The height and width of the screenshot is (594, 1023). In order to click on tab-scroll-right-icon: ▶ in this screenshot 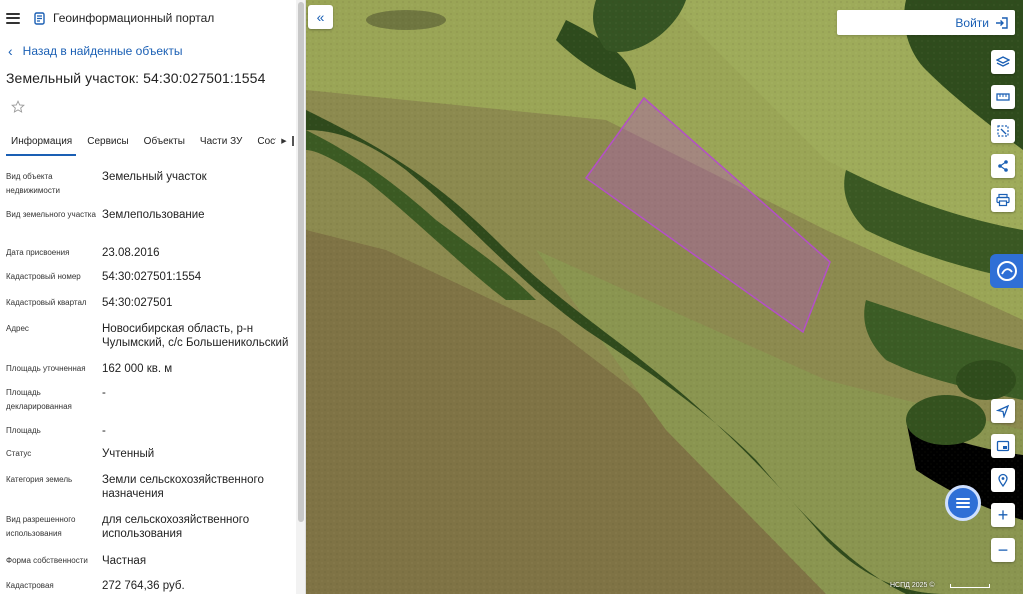, I will do `click(284, 141)`.